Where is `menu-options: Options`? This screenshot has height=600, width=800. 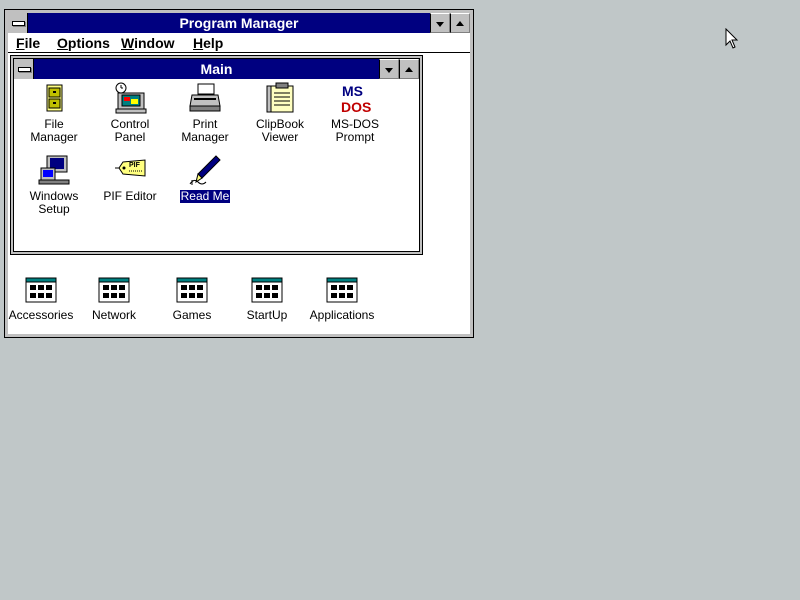 menu-options: Options is located at coordinates (83, 43).